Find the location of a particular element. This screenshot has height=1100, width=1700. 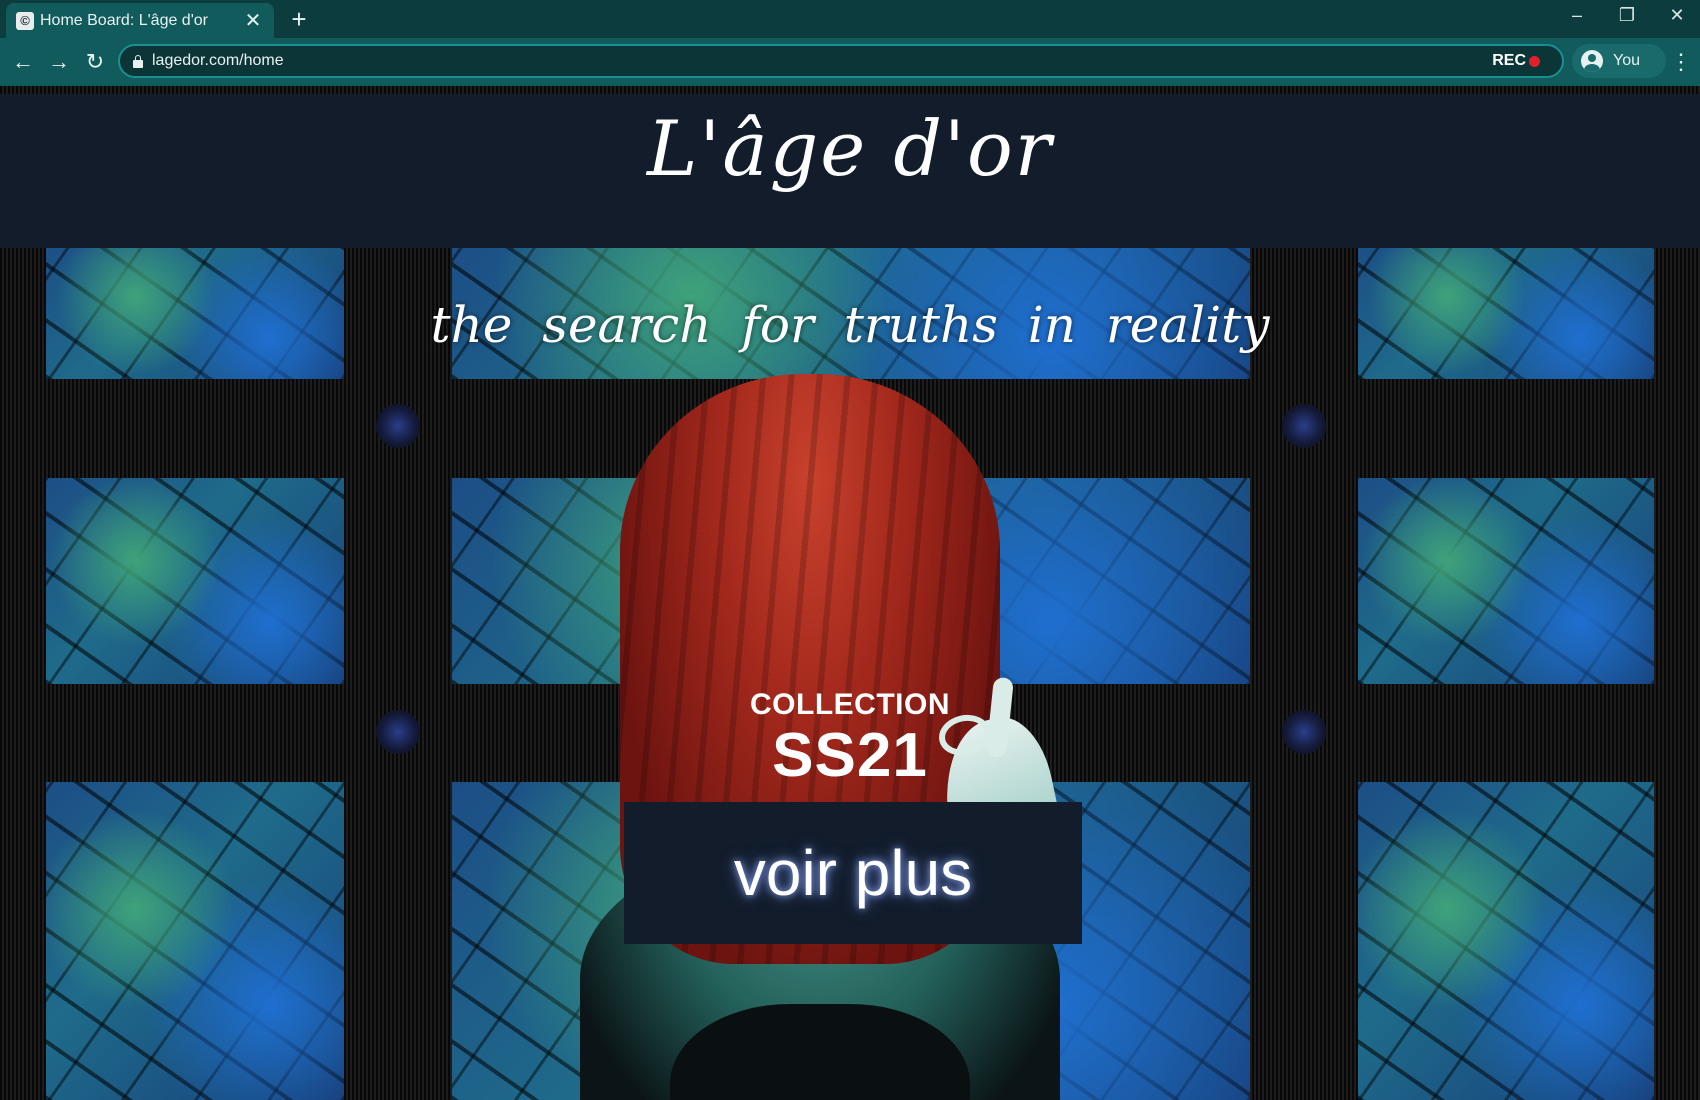

restore-button: ❐ is located at coordinates (1627, 15).